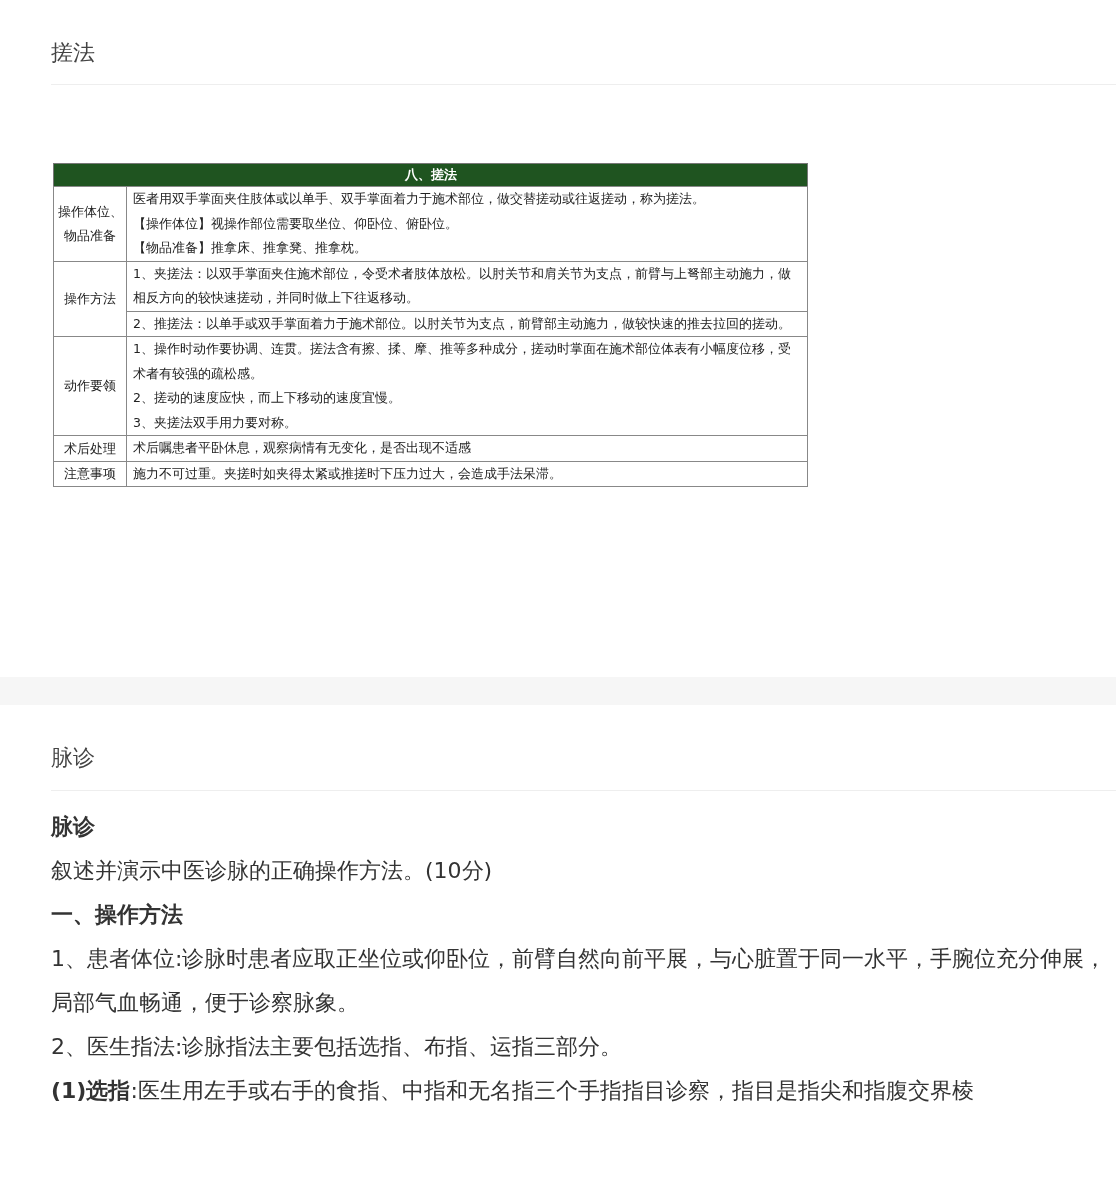  I want to click on table-cell-text: 术后嘱患者平卧休息，观察病情有无变化，是否出现不适感, so click(302, 448).